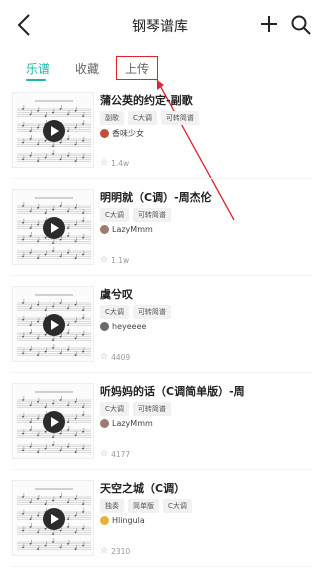  I want to click on author: Hlingula, so click(122, 520).